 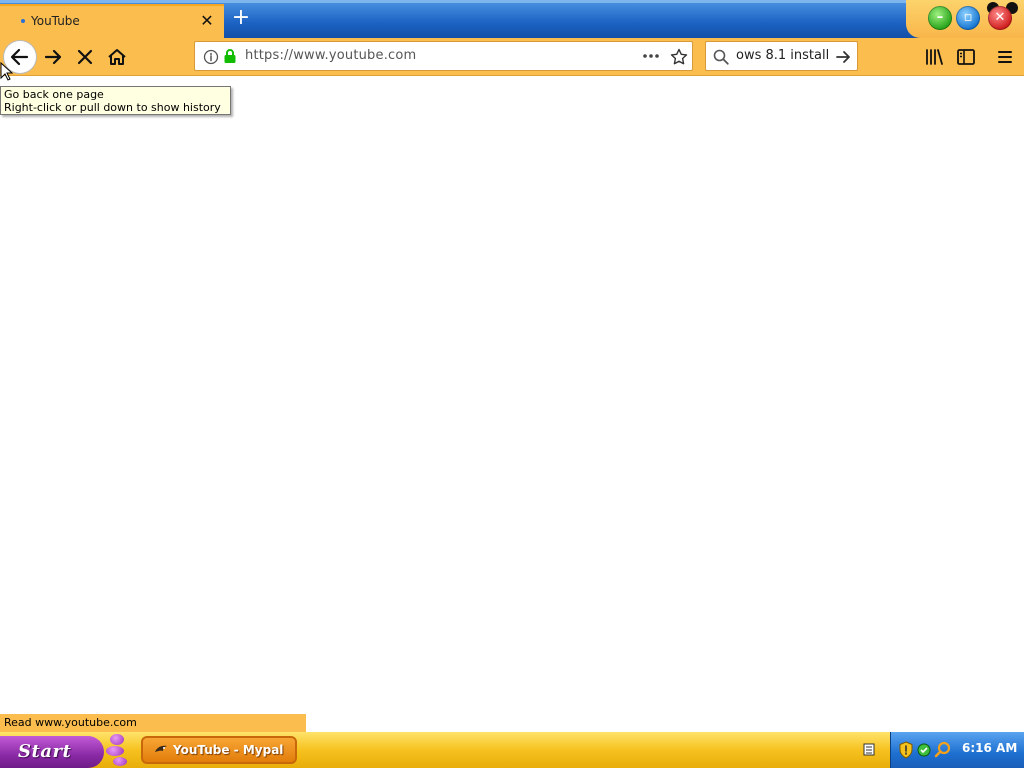 I want to click on search-input: ows 8.1 install, so click(x=782, y=55).